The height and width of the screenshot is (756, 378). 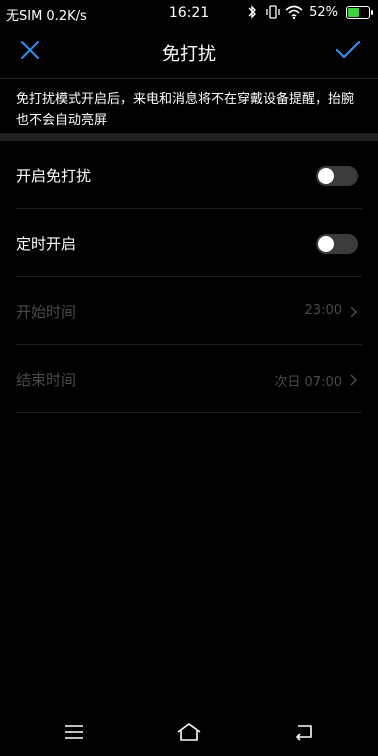 I want to click on end-time-row: 结束时间 次日 07:00, so click(x=189, y=379).